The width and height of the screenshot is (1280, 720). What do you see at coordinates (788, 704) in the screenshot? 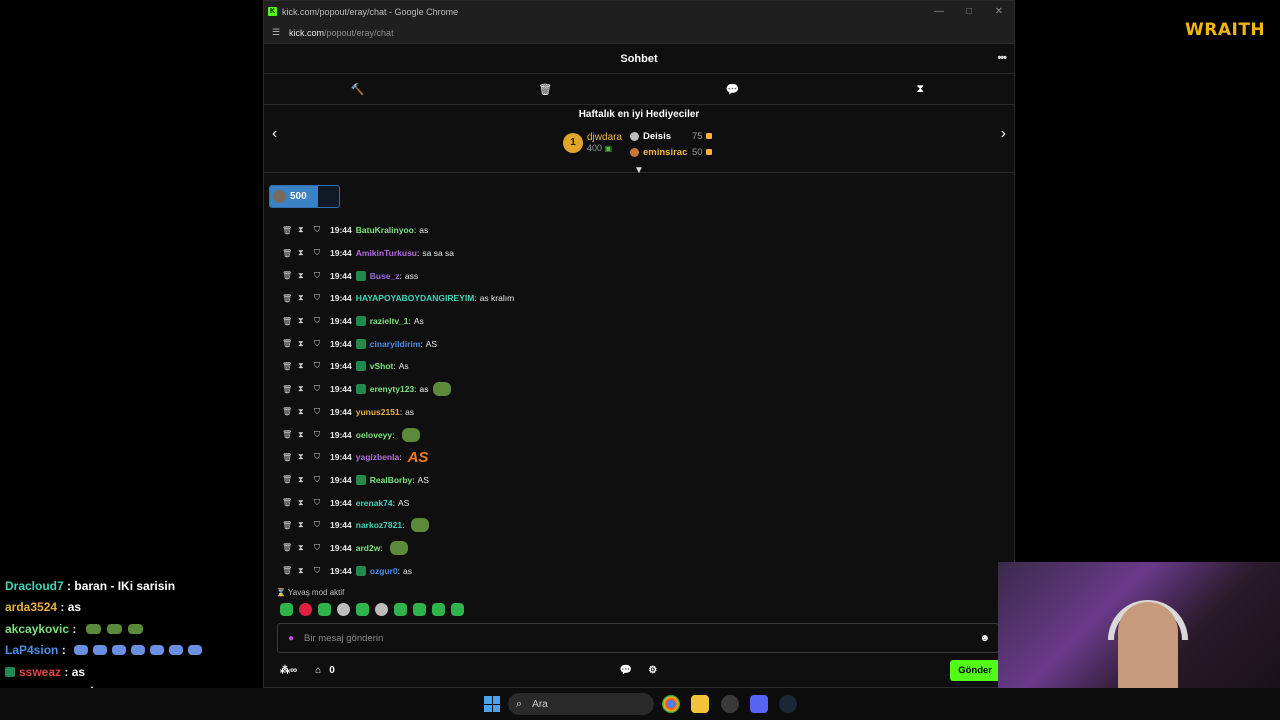
I see `steam-icon` at bounding box center [788, 704].